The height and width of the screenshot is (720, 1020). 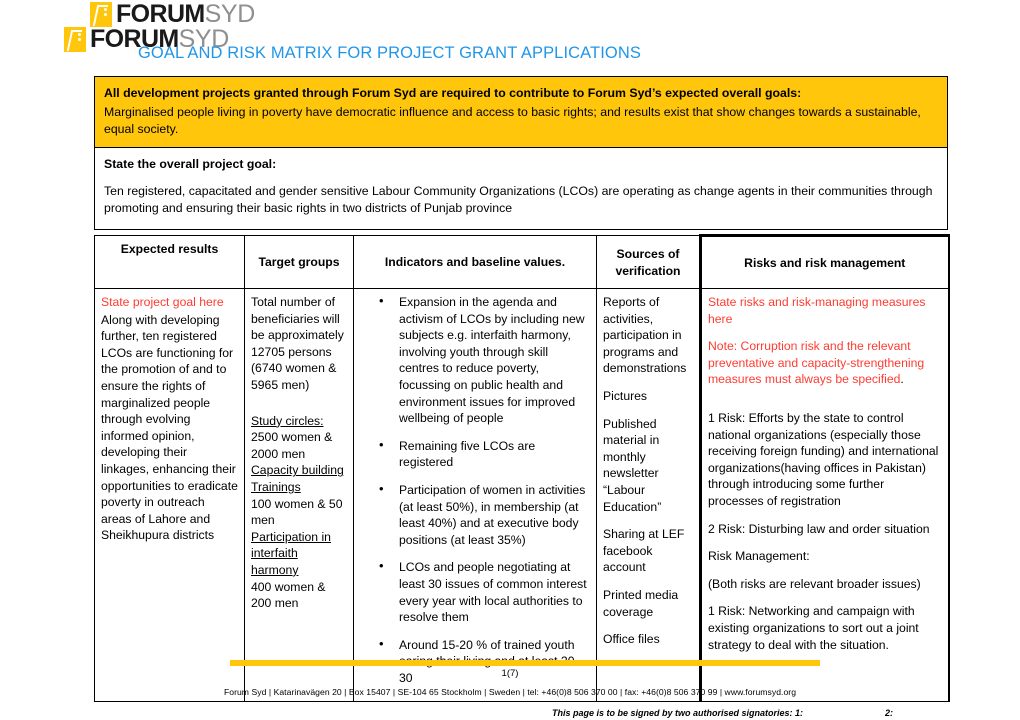 I want to click on column-header-indicators: Indicators and baseline values., so click(x=475, y=262).